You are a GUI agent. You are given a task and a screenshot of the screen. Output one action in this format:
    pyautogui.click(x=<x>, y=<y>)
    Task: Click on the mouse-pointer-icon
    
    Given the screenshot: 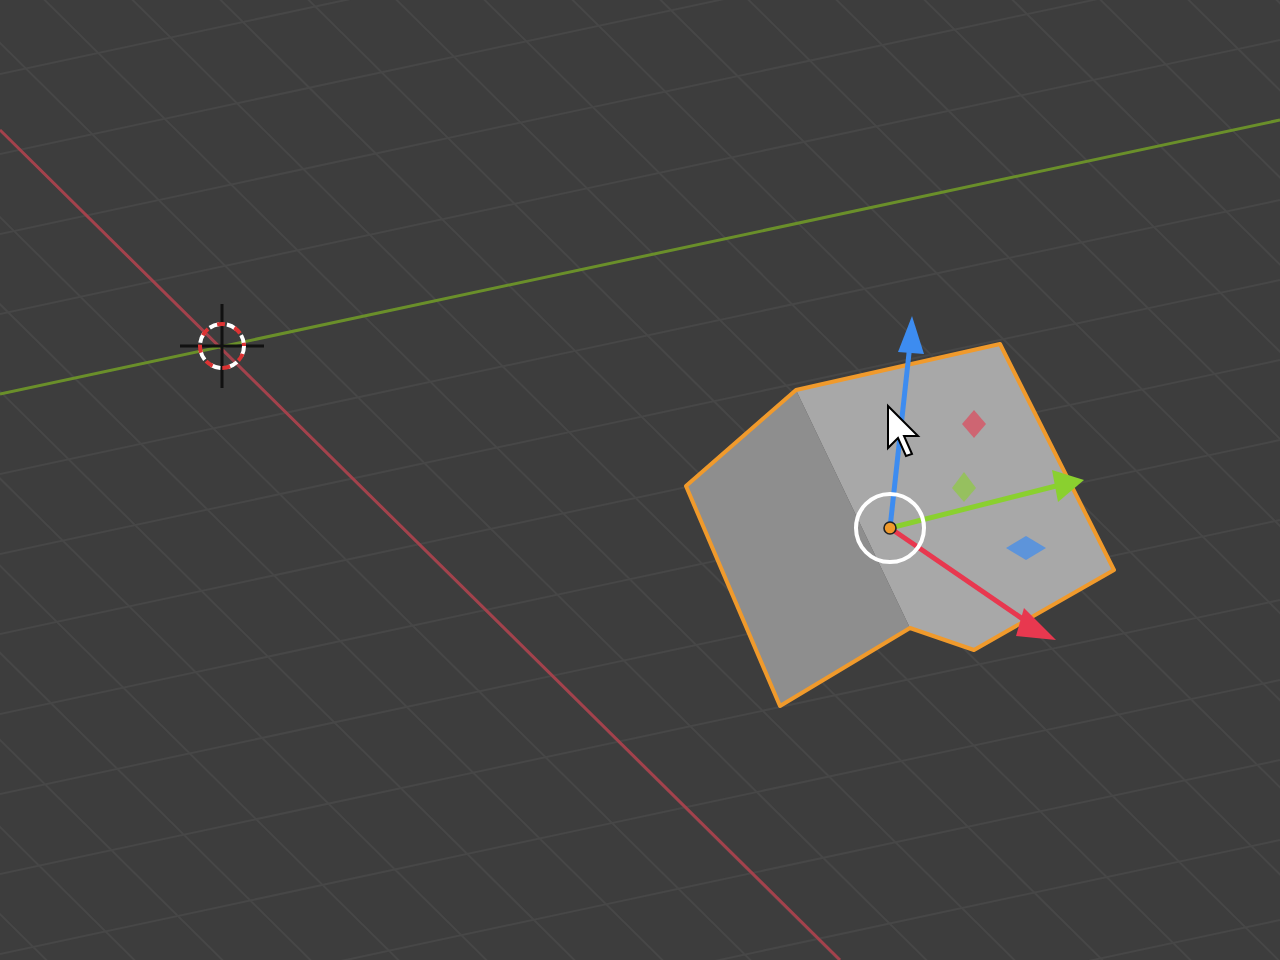 What is the action you would take?
    pyautogui.click(x=904, y=430)
    